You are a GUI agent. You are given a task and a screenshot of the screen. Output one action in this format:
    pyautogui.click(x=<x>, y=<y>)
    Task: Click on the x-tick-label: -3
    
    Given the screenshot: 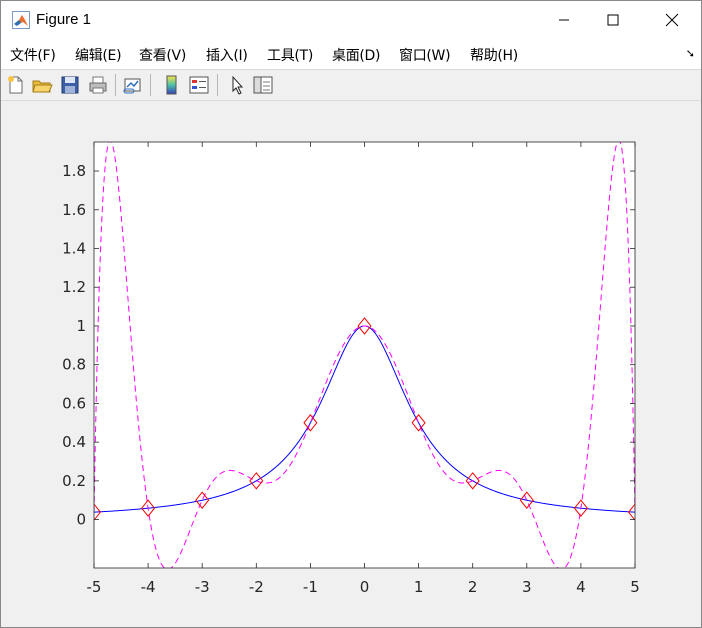 What is the action you would take?
    pyautogui.click(x=202, y=587)
    